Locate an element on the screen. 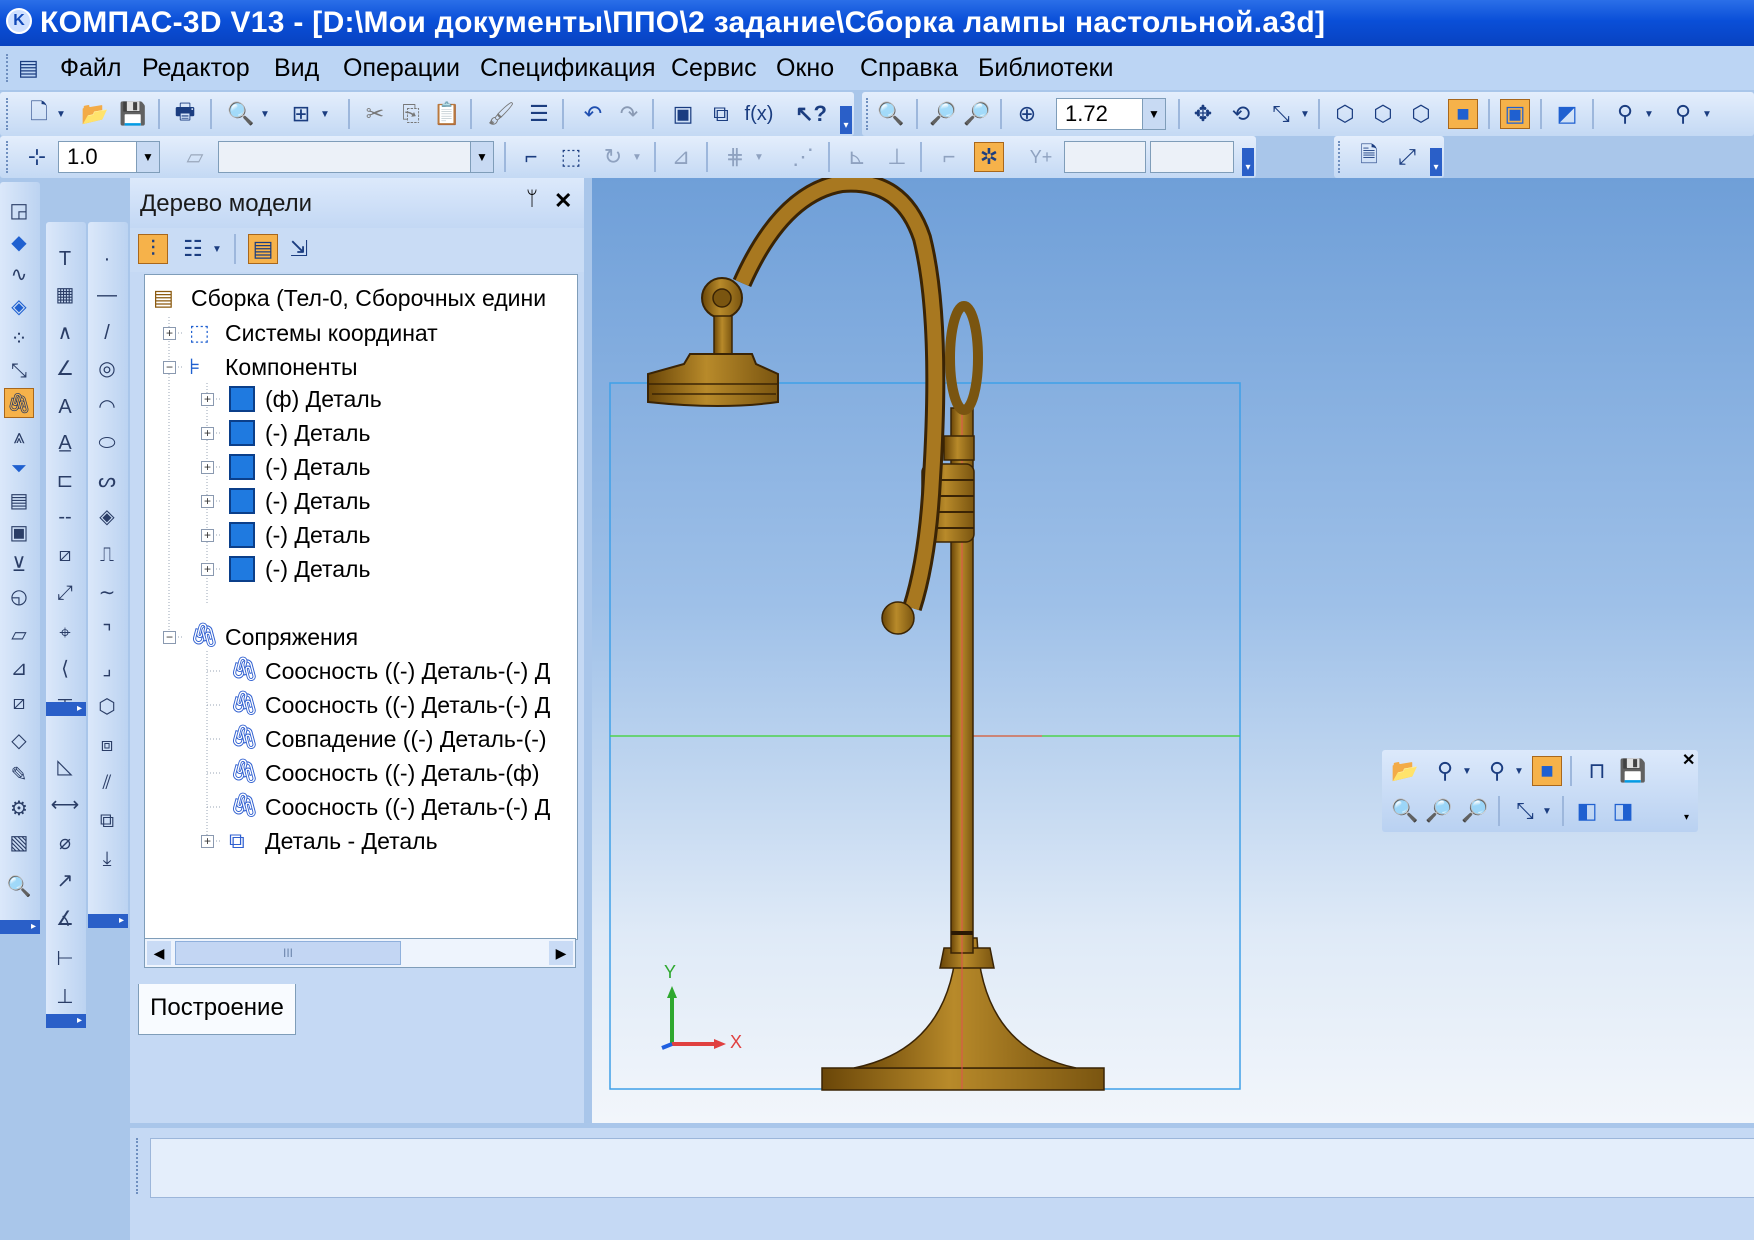 The width and height of the screenshot is (1754, 1240). base-icon: ⊥ is located at coordinates (65, 997).